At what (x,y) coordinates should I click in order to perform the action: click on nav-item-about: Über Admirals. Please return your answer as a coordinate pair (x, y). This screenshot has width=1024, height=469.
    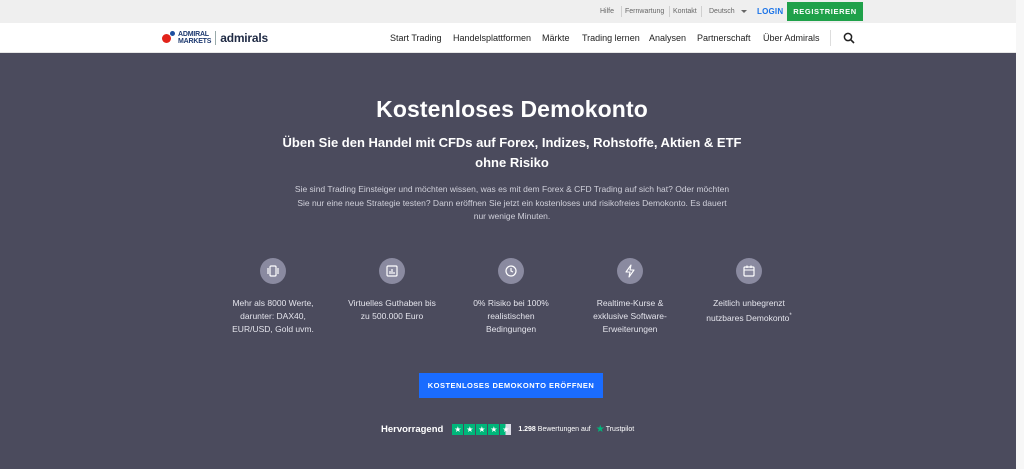
    Looking at the image, I should click on (791, 38).